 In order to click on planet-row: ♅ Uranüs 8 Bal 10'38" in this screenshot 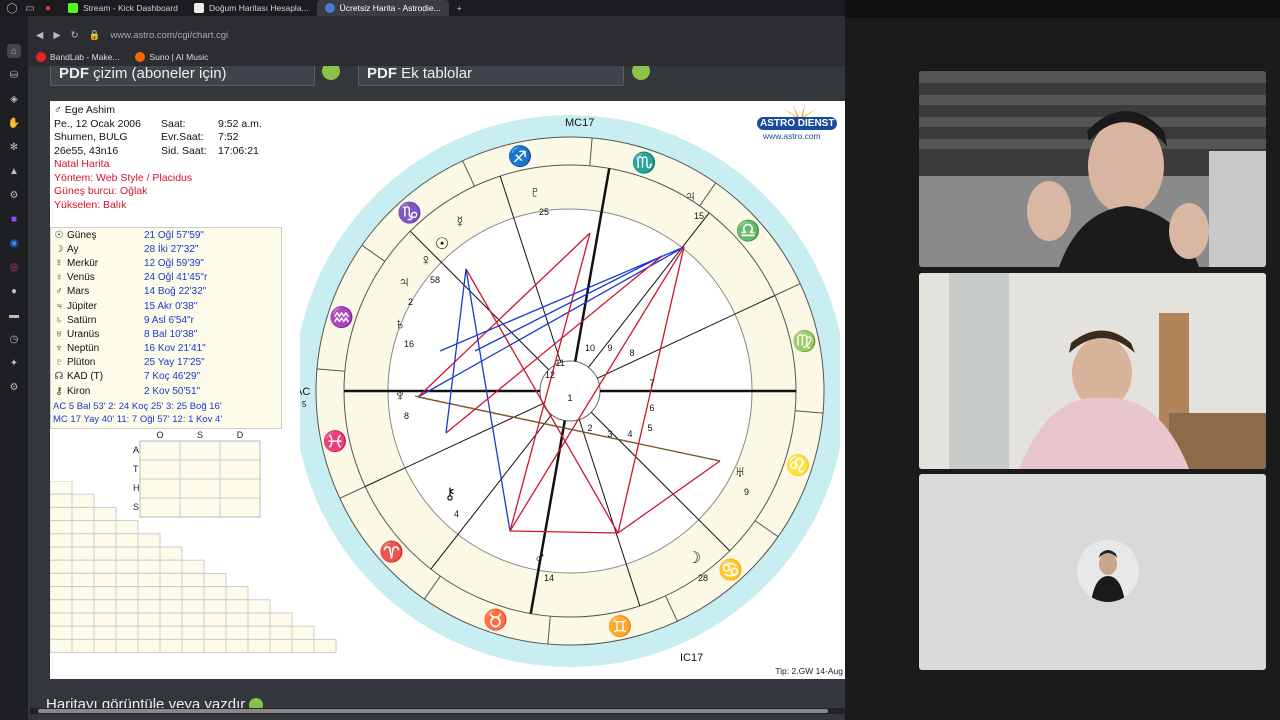, I will do `click(166, 334)`.